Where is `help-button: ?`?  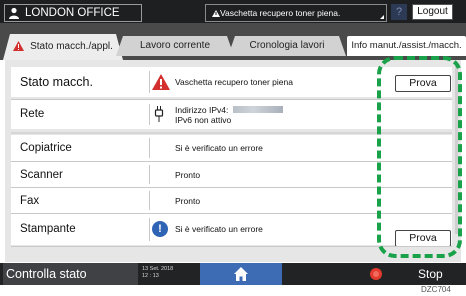
help-button: ? is located at coordinates (399, 12).